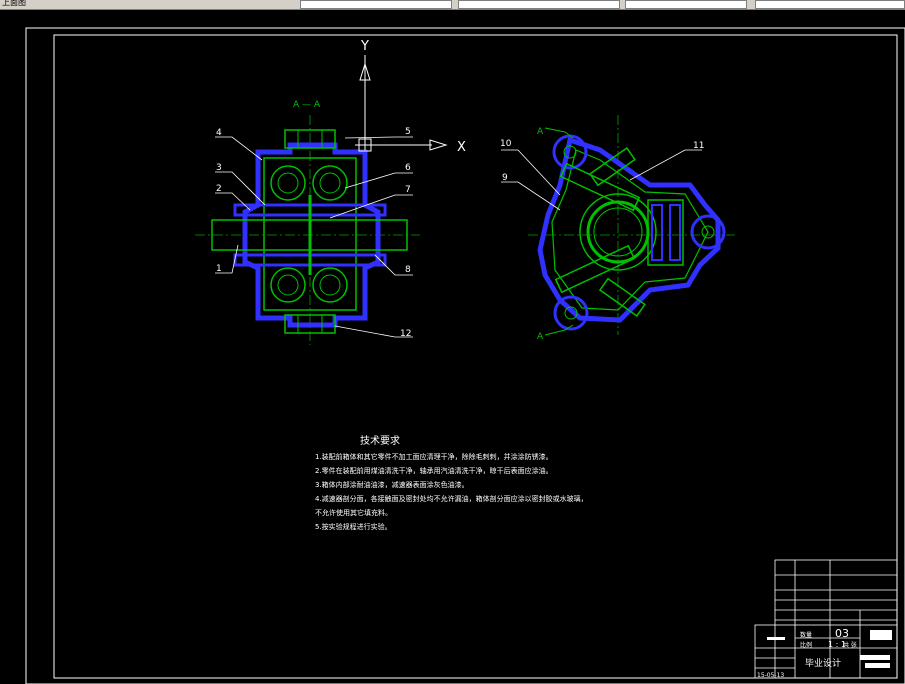 This screenshot has height=684, width=905. I want to click on notes-line-3: 3.箱体内部涂耐油油漆，减速器表面涂灰色油漆。, so click(392, 485).